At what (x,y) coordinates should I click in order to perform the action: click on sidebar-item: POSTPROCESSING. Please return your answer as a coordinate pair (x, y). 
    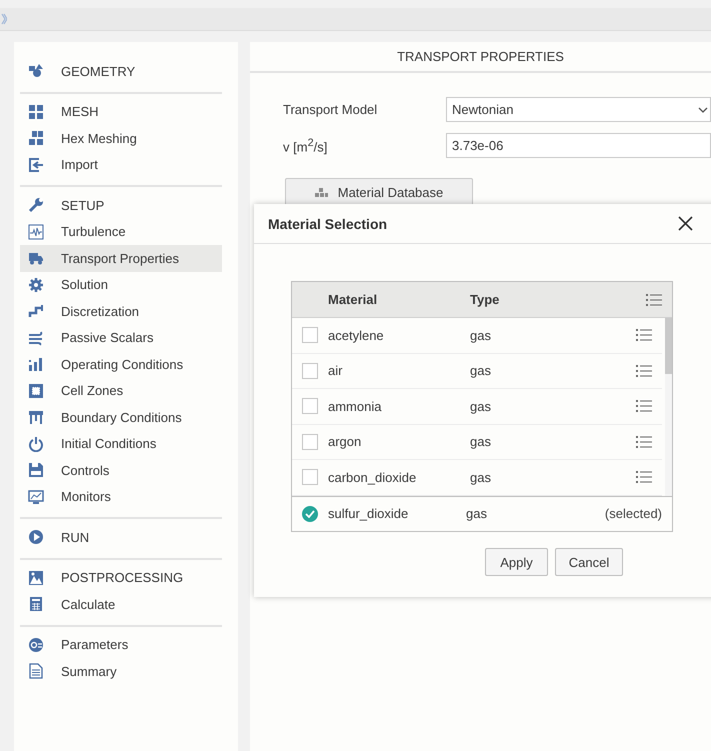
    Looking at the image, I should click on (121, 577).